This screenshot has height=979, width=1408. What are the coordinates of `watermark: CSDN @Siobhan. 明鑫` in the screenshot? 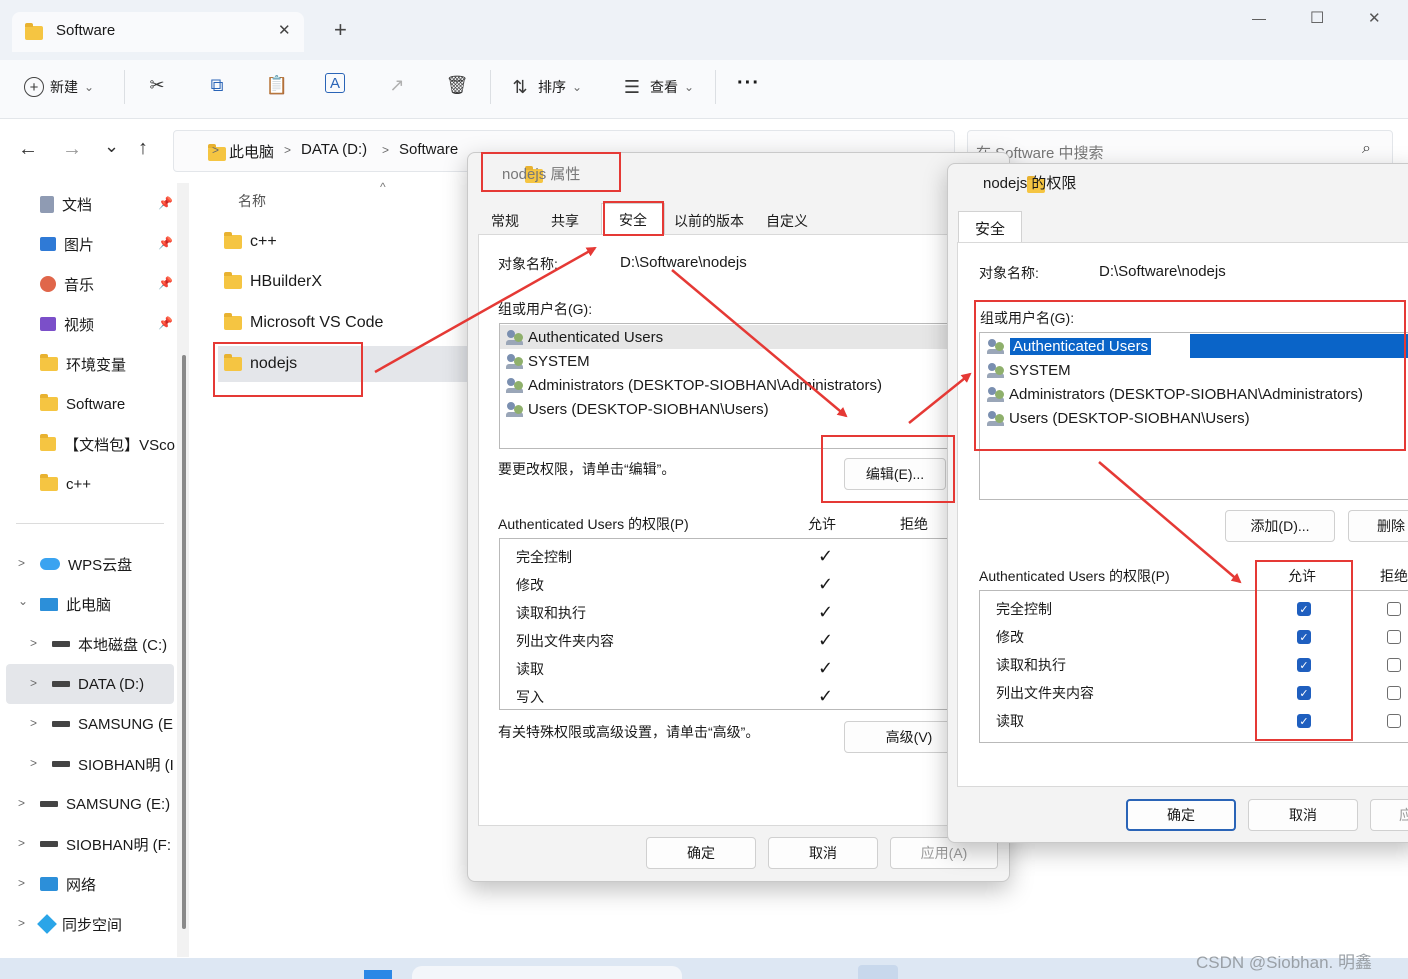 It's located at (1284, 962).